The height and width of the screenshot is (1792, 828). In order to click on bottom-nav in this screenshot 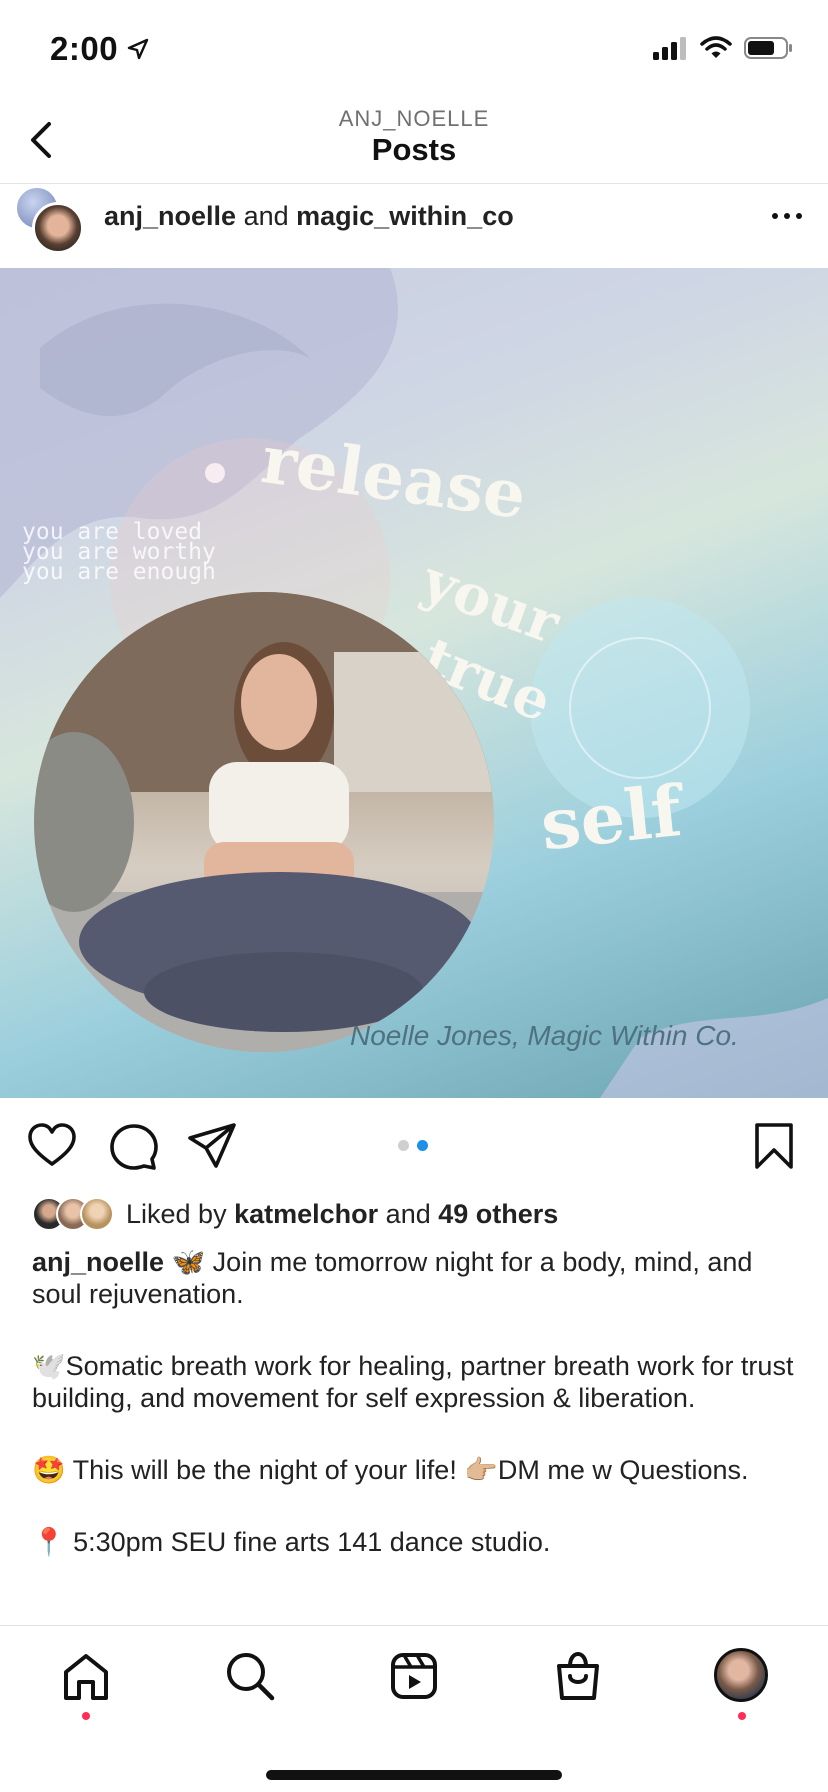, I will do `click(414, 1708)`.